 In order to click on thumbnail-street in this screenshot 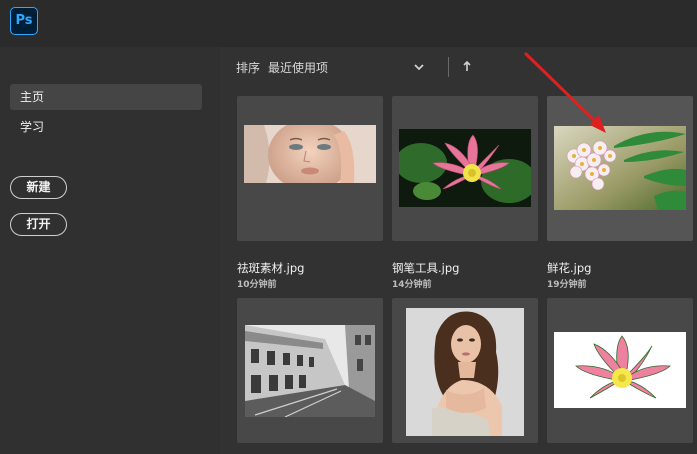, I will do `click(310, 371)`.